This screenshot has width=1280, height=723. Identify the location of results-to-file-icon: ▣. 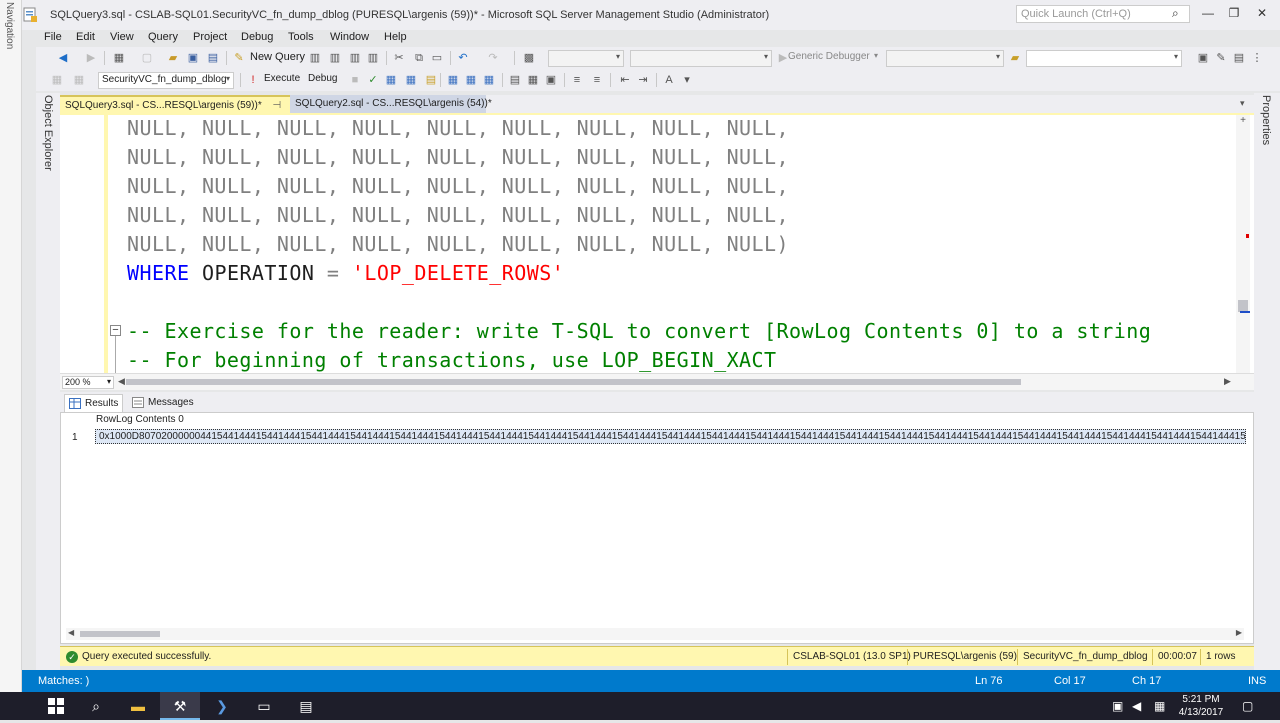
(551, 80).